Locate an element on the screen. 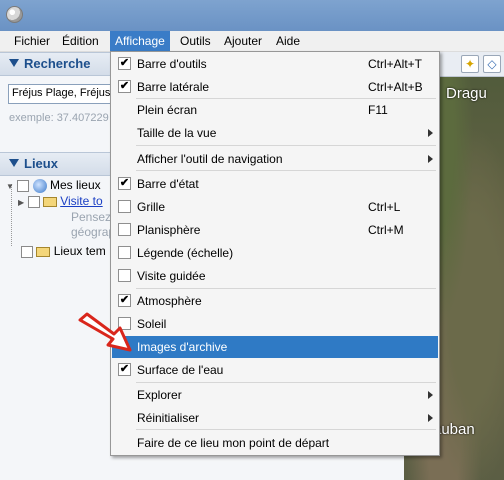 The height and width of the screenshot is (480, 504). menu-item-label: Visite guidée is located at coordinates (171, 276).